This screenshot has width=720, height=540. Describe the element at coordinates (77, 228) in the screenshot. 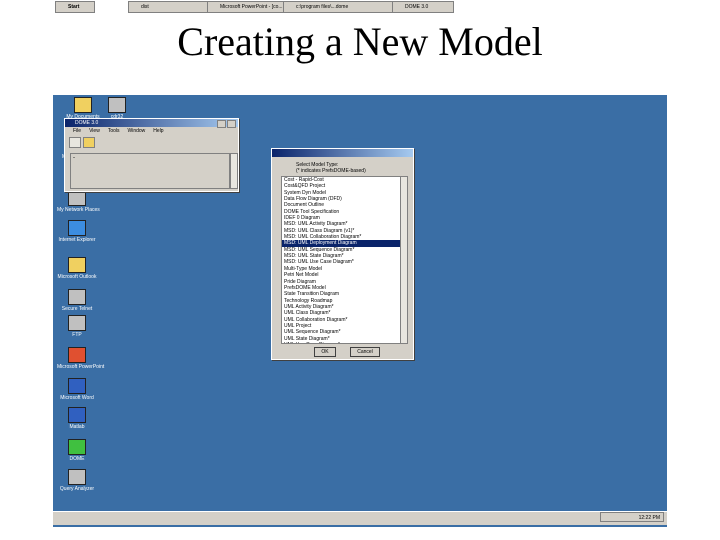

I see `ie-icon` at that location.